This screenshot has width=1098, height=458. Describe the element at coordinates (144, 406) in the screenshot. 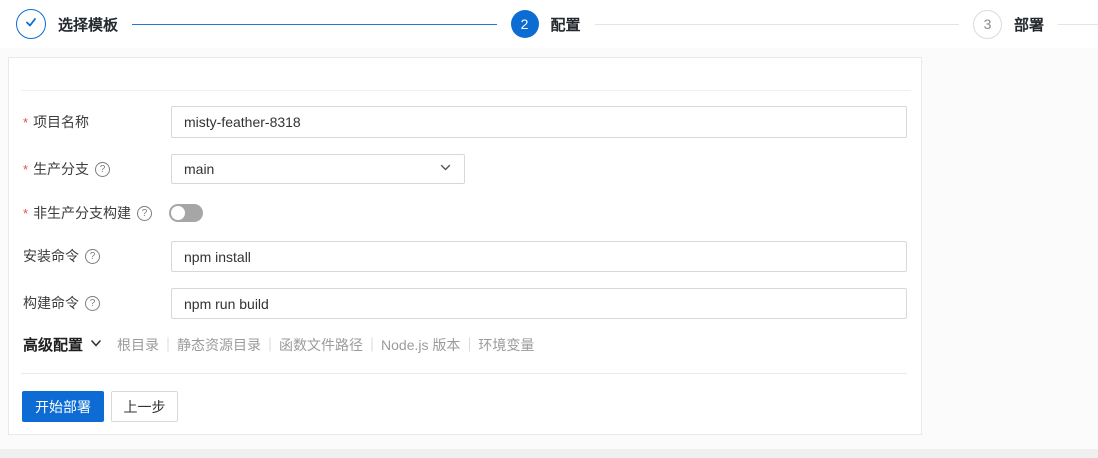

I see `previous-step-button: 上一步` at that location.